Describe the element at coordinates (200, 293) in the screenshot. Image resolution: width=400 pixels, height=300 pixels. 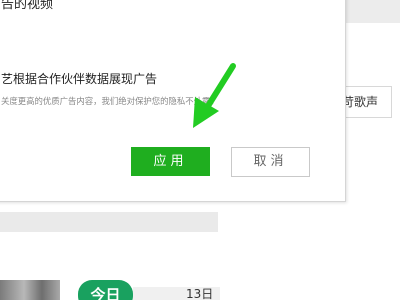
I see `date-label: 13日` at that location.